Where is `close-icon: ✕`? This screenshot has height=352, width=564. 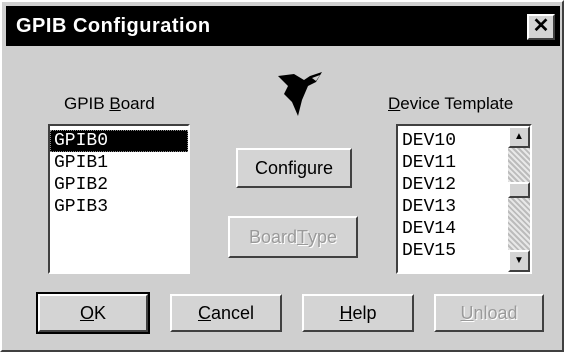 close-icon: ✕ is located at coordinates (541, 26).